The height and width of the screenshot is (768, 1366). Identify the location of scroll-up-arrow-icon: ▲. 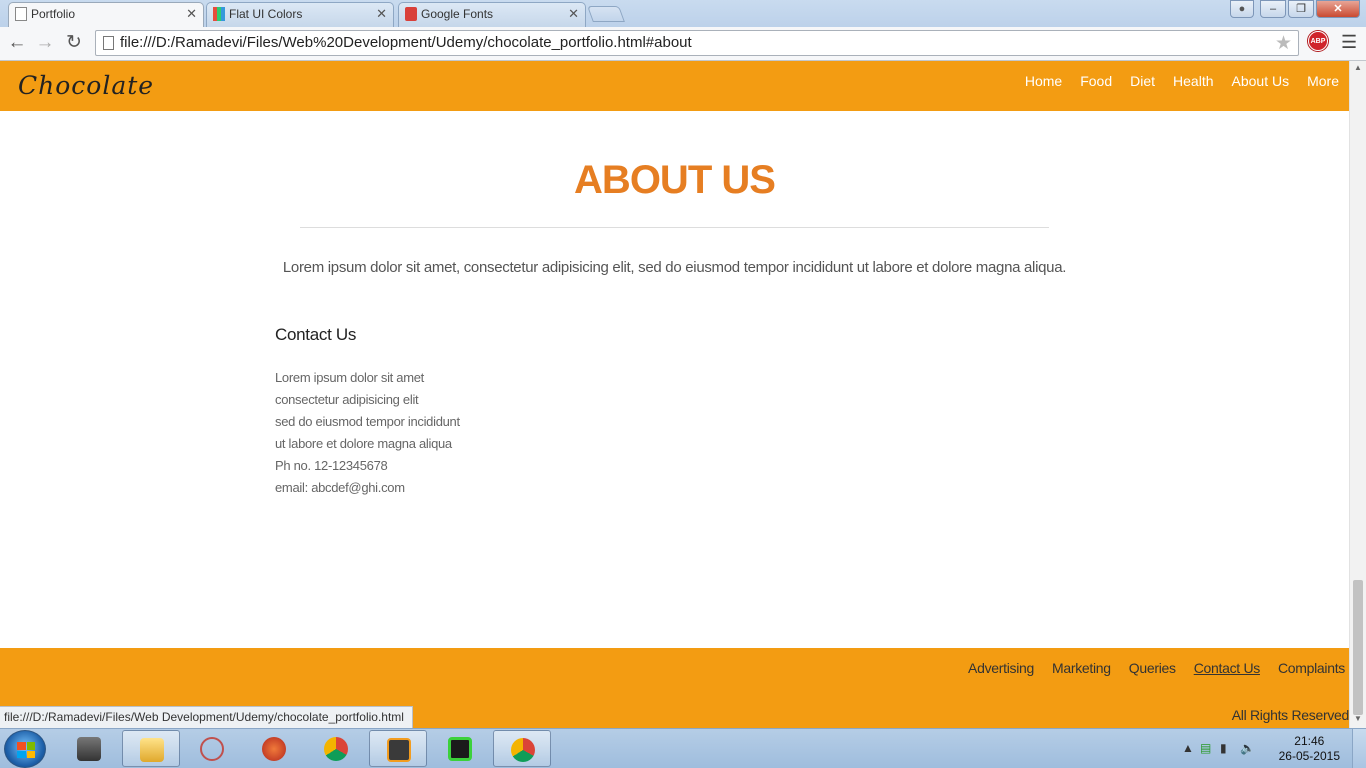
(1358, 69).